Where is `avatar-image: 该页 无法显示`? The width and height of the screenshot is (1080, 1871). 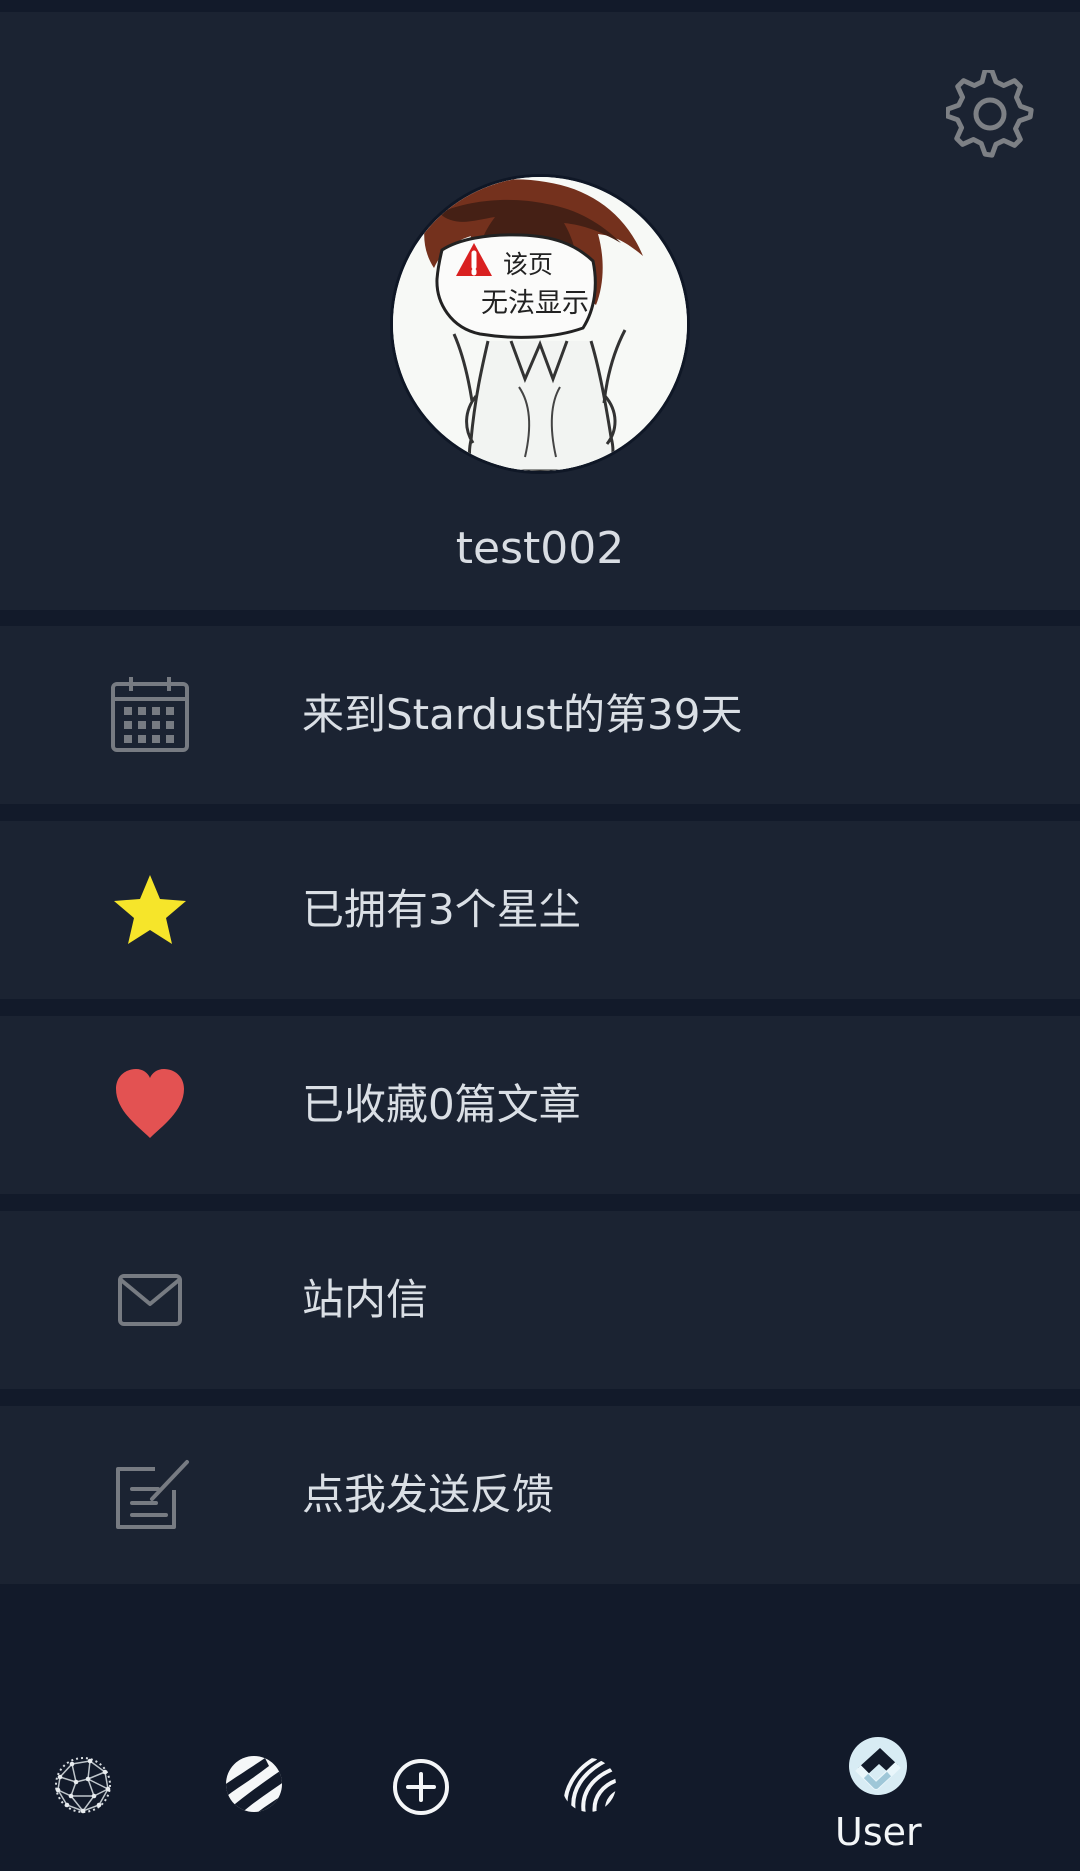 avatar-image: 该页 无法显示 is located at coordinates (540, 324).